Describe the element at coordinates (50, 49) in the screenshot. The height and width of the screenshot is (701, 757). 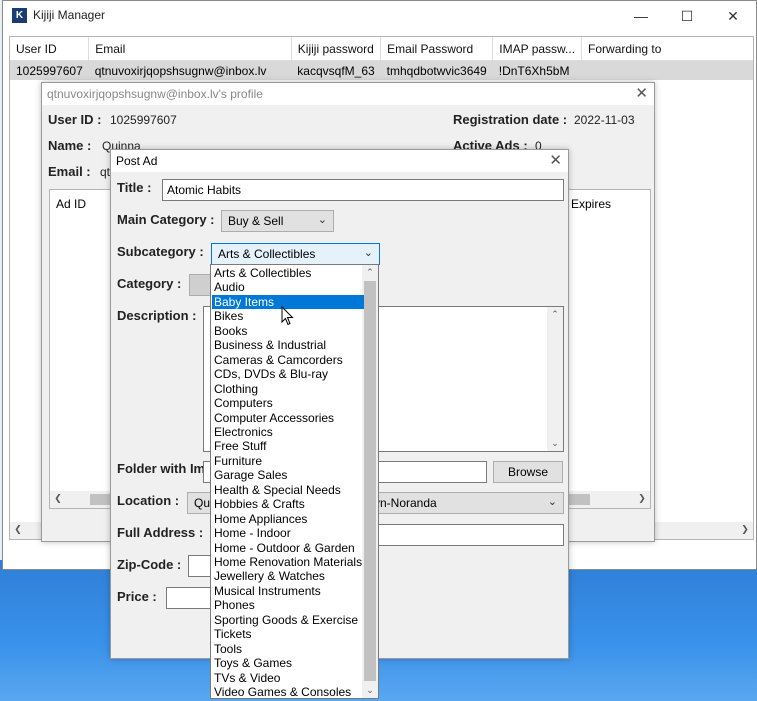
I see `col-user-id: User ID` at that location.